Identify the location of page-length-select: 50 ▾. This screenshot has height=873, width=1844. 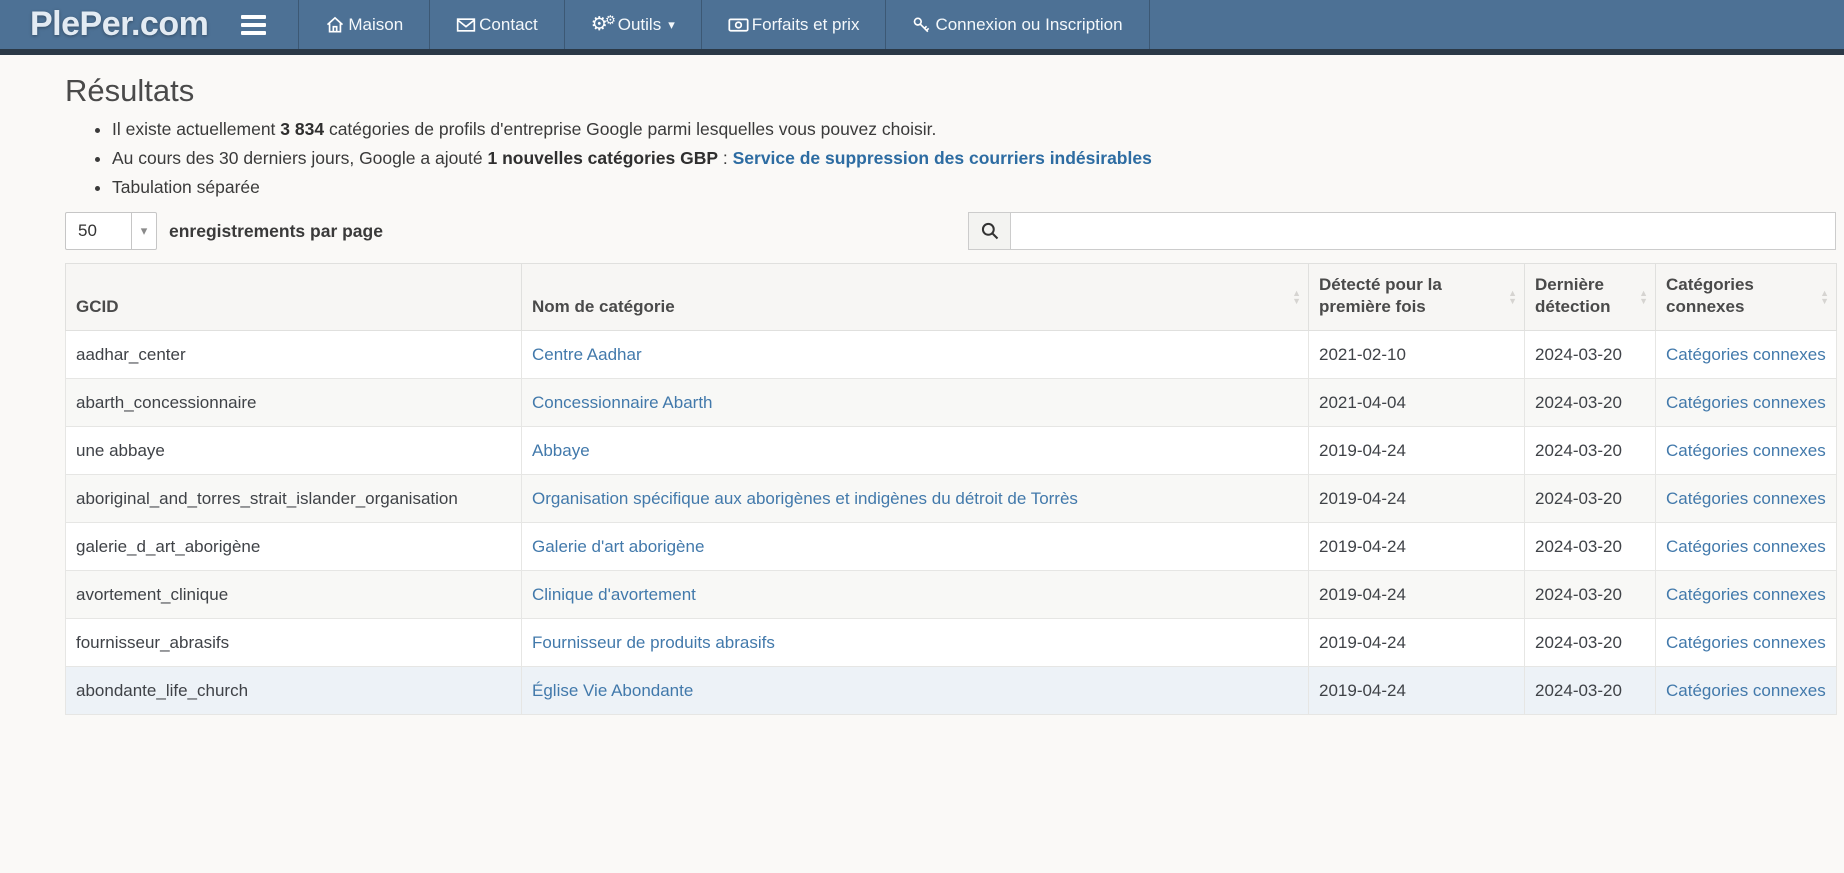
(111, 231).